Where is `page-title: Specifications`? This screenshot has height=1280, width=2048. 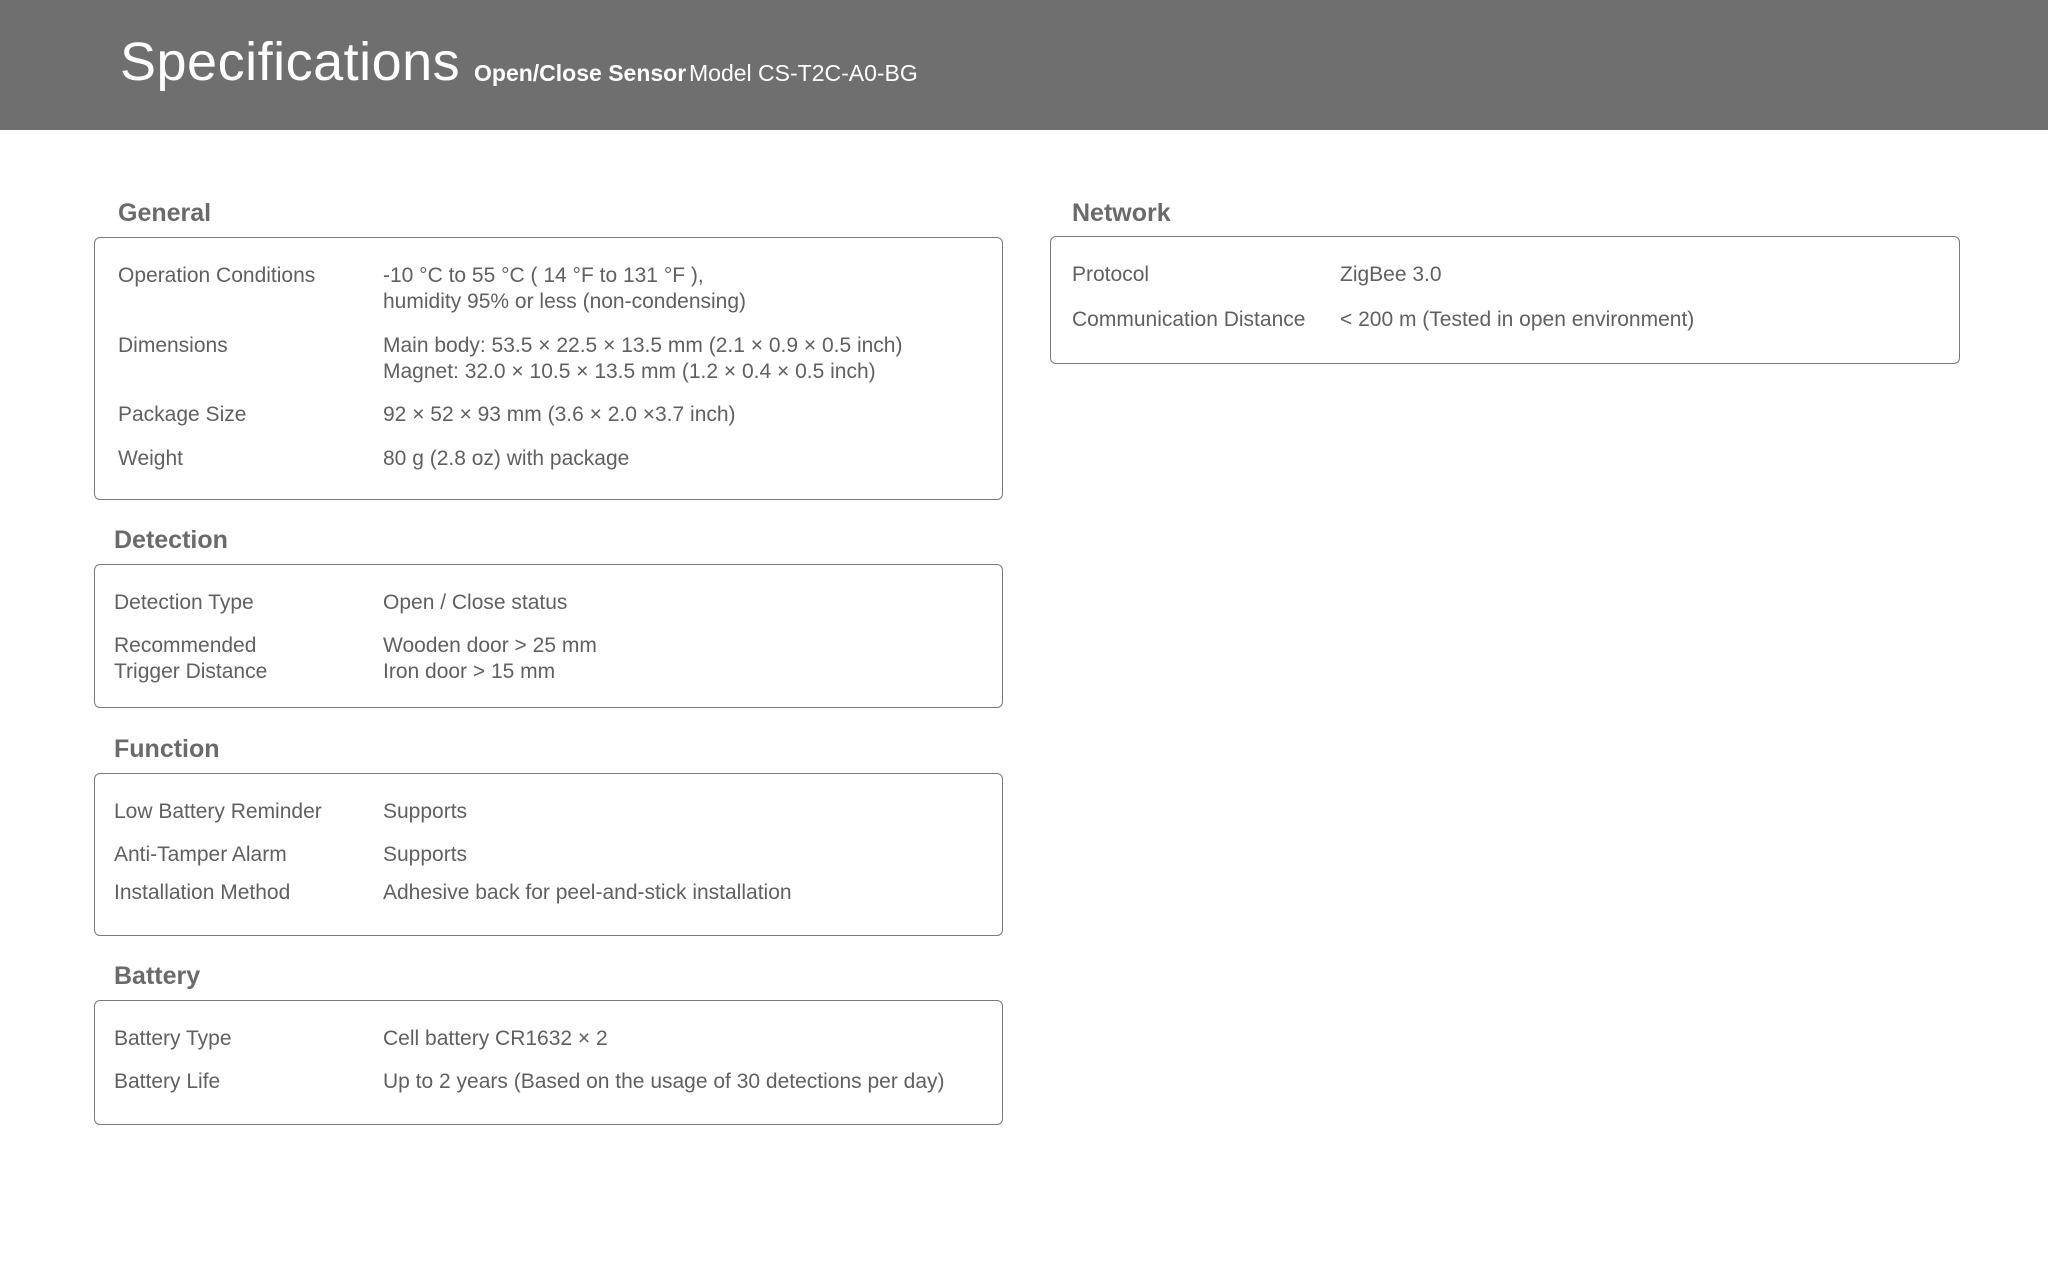 page-title: Specifications is located at coordinates (290, 62).